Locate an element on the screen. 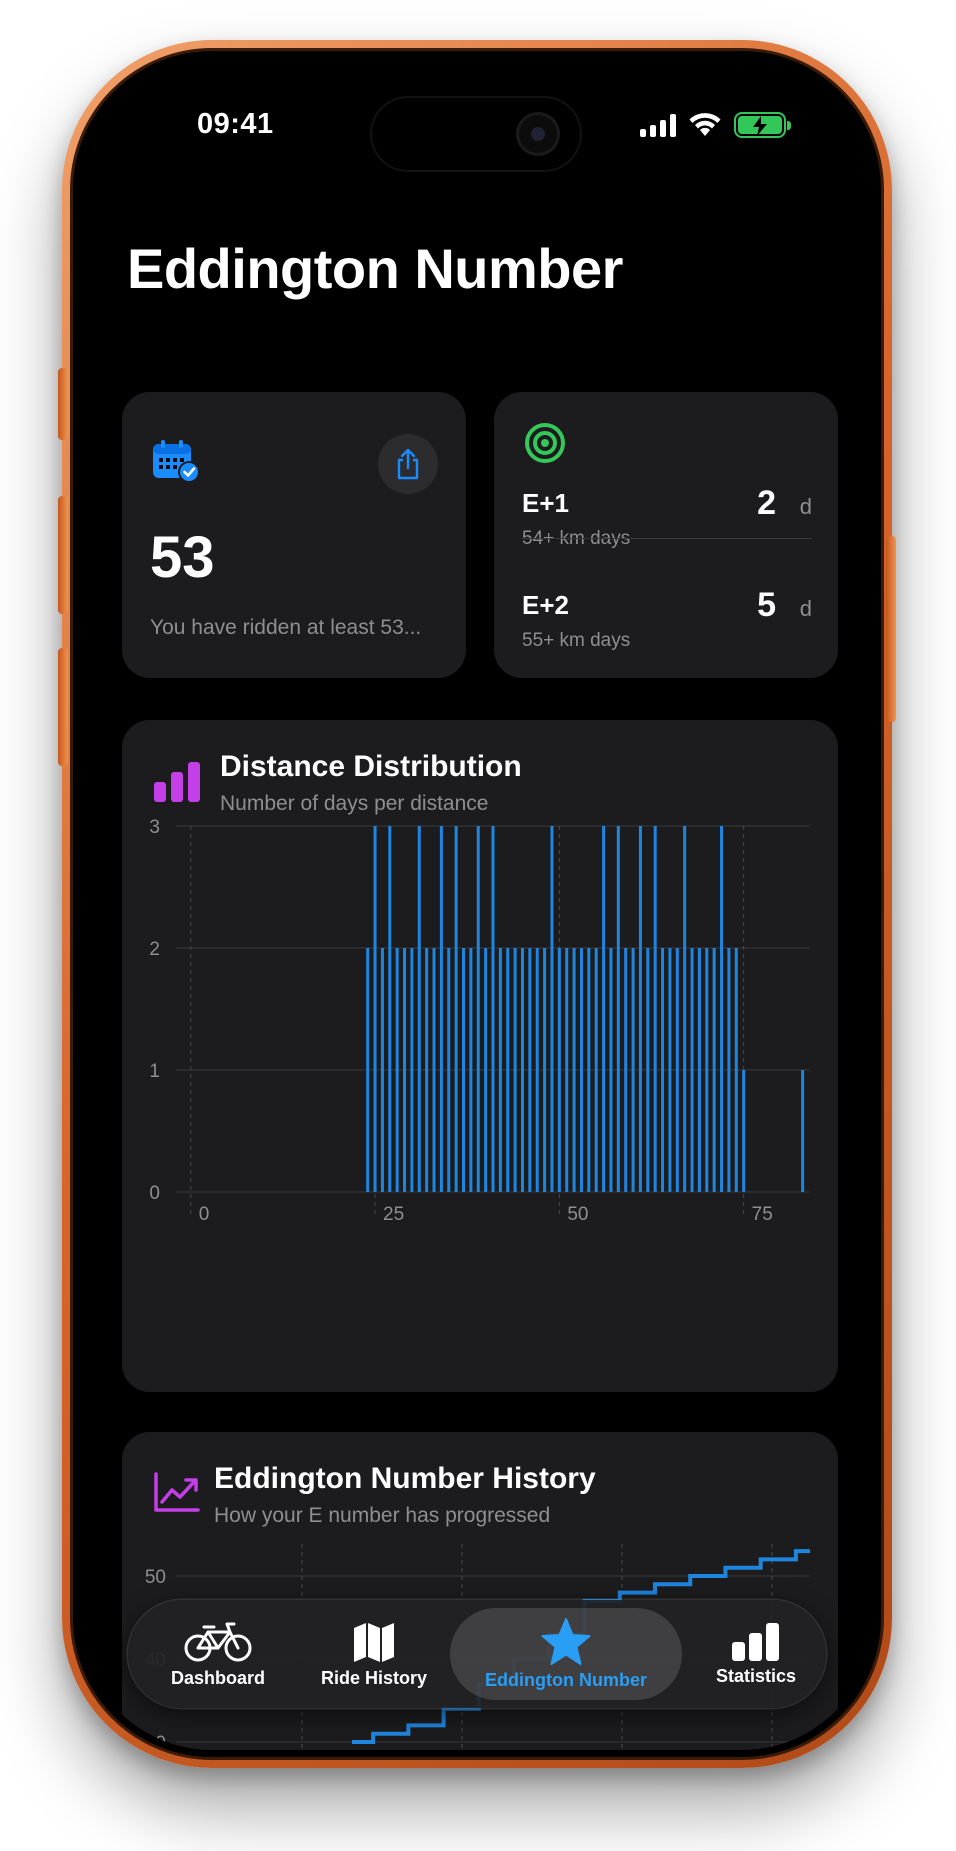 This screenshot has height=1851, width=956. target-sub: 54+ km days is located at coordinates (576, 538).